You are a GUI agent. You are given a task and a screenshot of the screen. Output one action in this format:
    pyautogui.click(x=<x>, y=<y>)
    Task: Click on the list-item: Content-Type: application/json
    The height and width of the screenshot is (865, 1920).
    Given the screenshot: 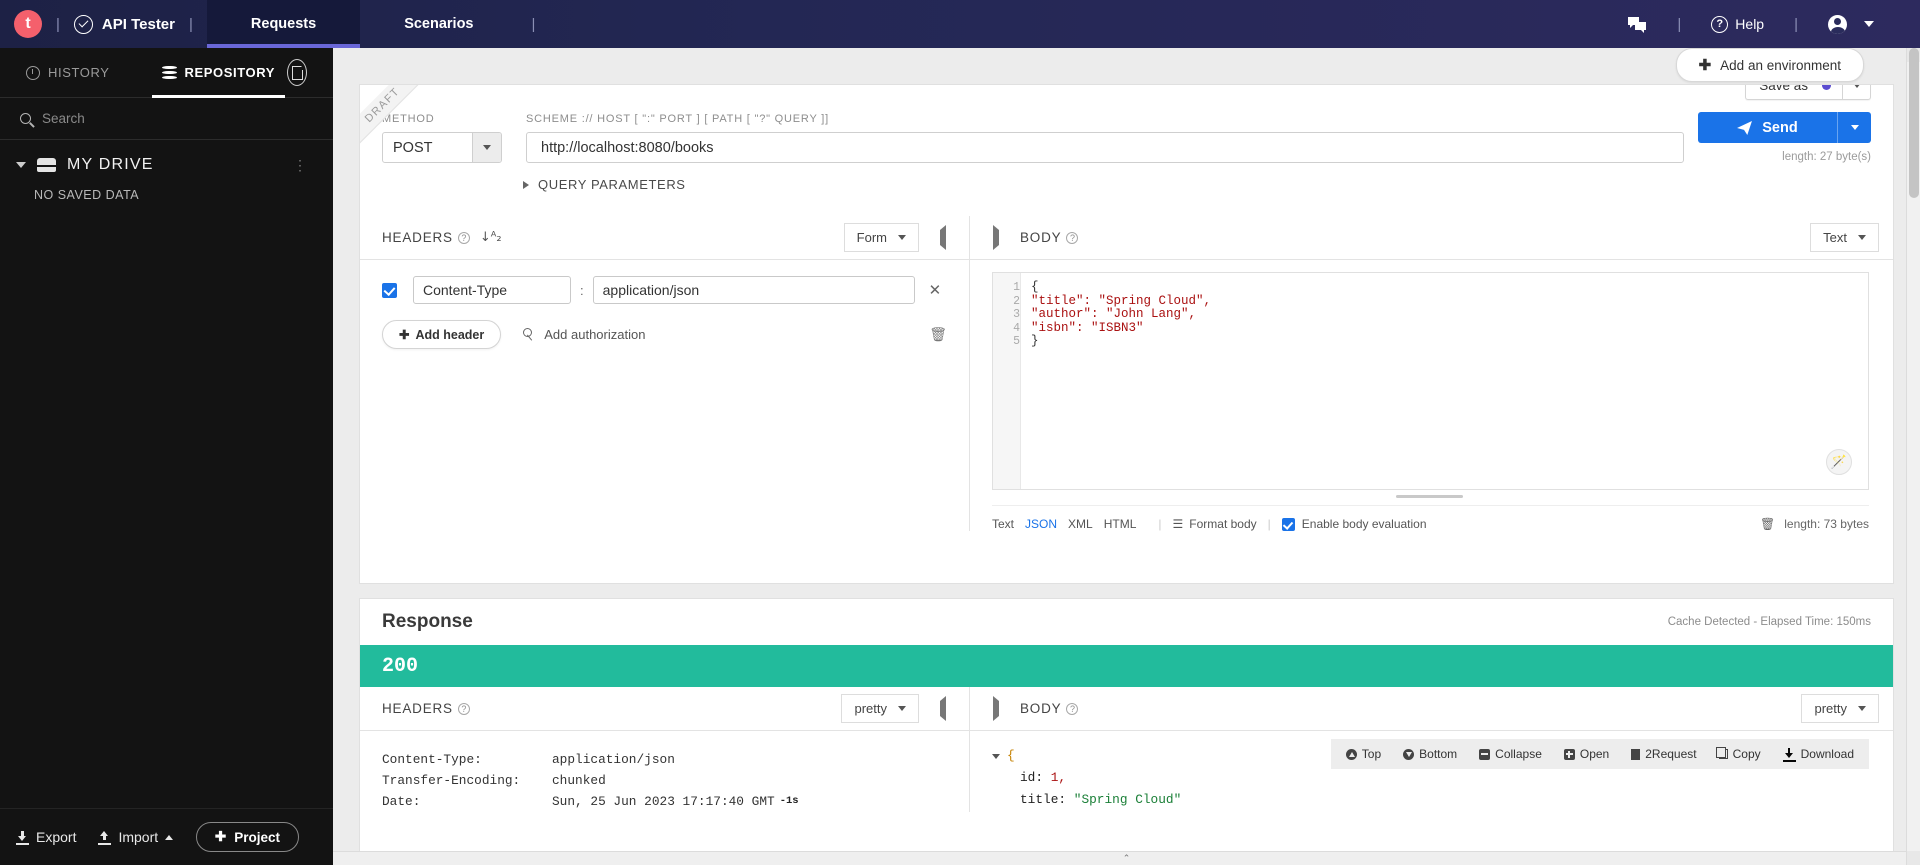 What is the action you would take?
    pyautogui.click(x=675, y=759)
    